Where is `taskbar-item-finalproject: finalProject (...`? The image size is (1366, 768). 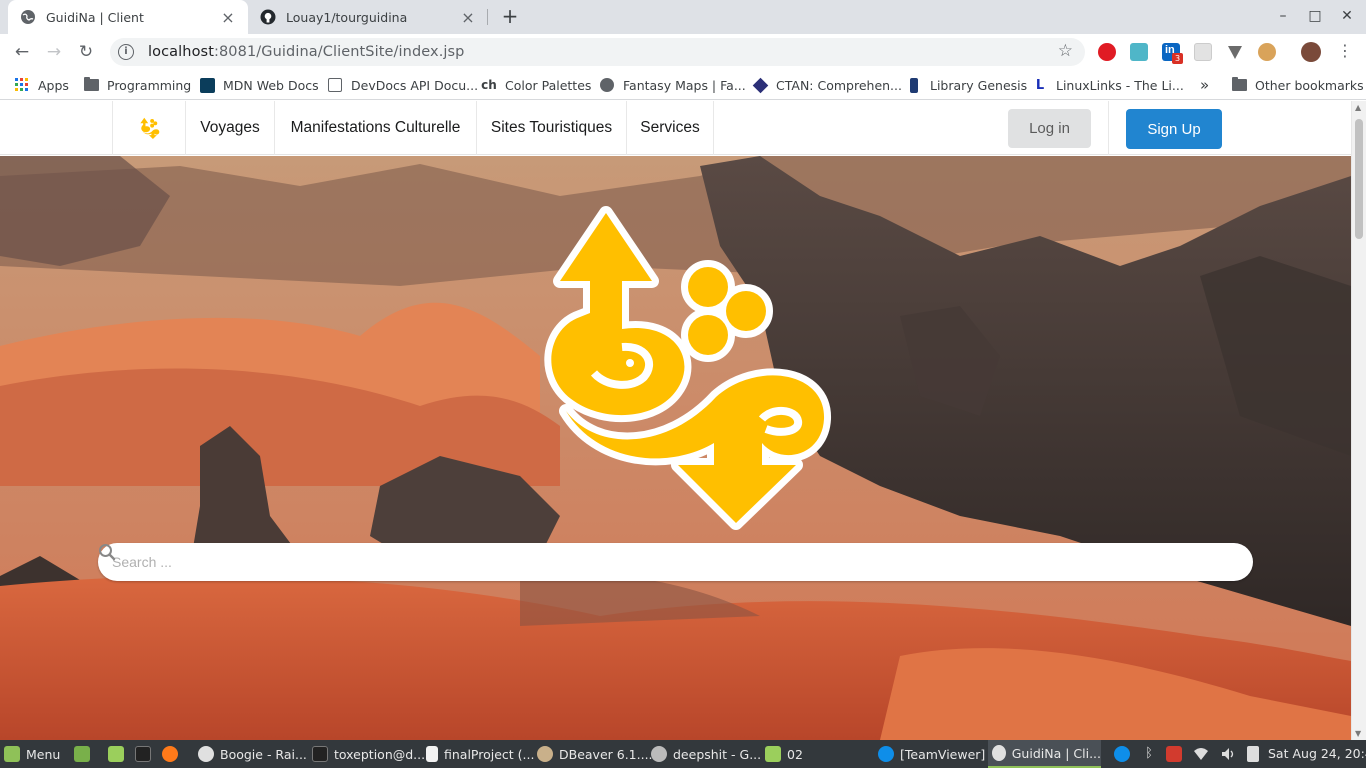
taskbar-item-finalproject: finalProject (... is located at coordinates (480, 754).